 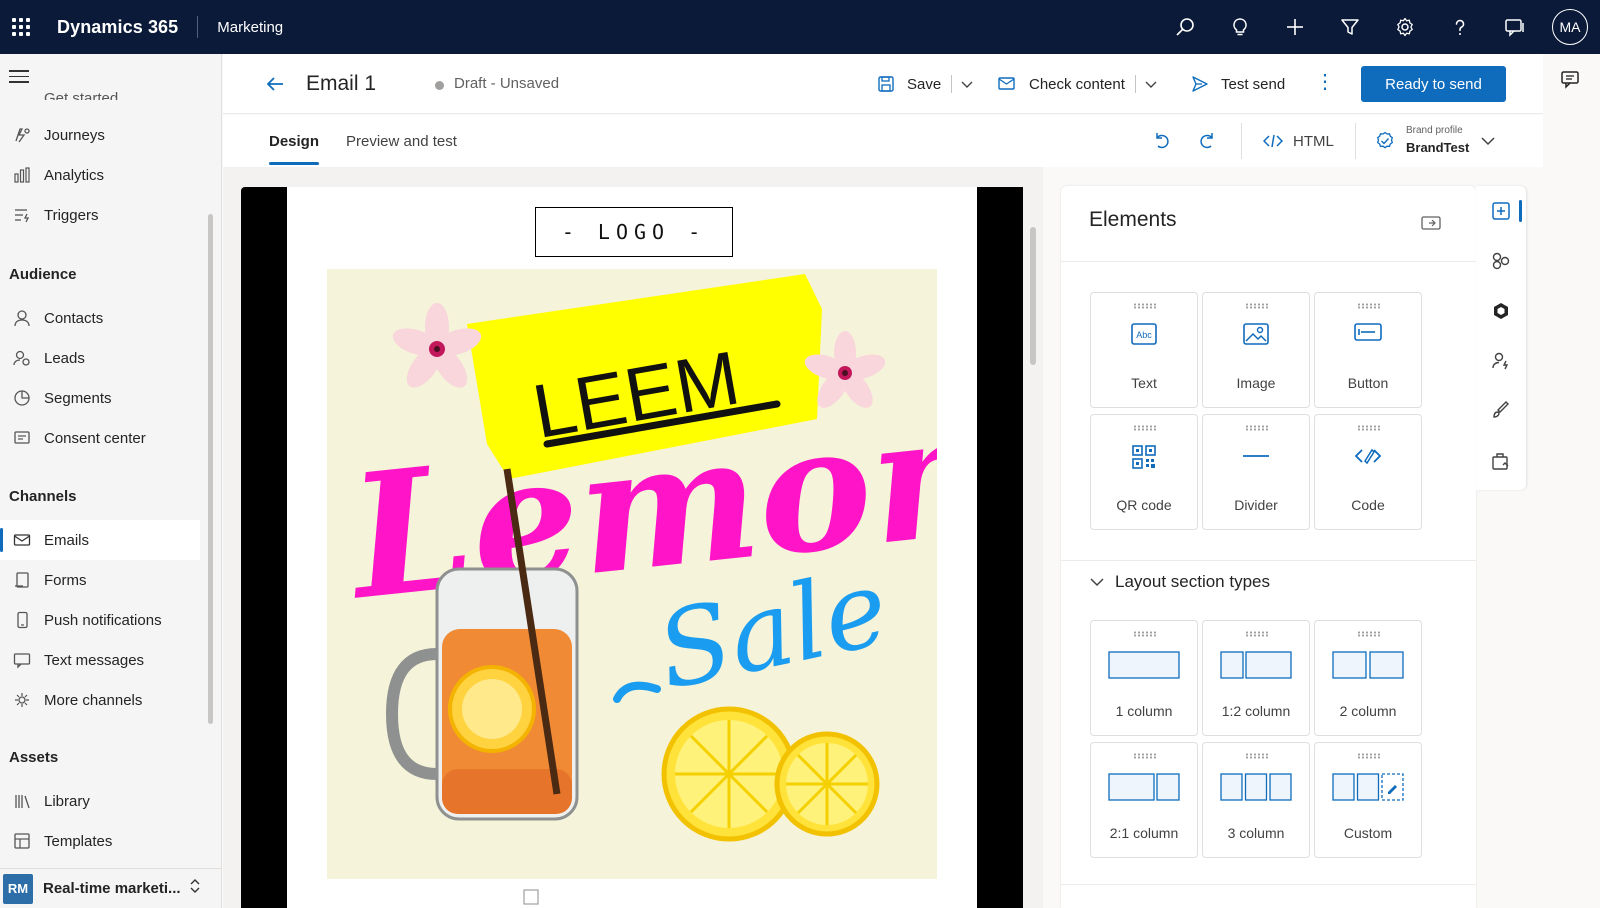 What do you see at coordinates (1294, 27) in the screenshot?
I see `new-button` at bounding box center [1294, 27].